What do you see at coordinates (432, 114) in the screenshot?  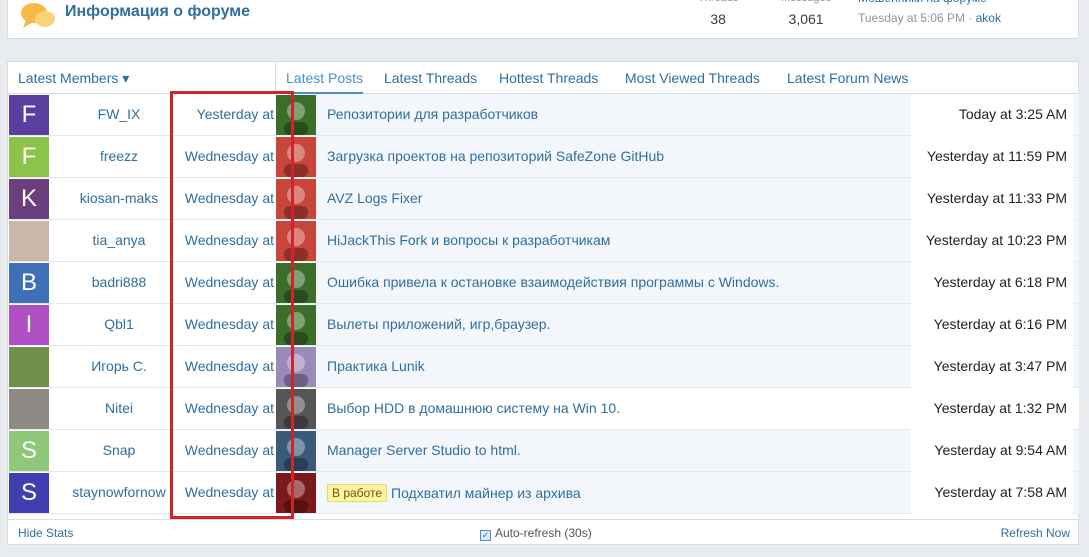 I see `post-title-link: Репозитории для разработчиков` at bounding box center [432, 114].